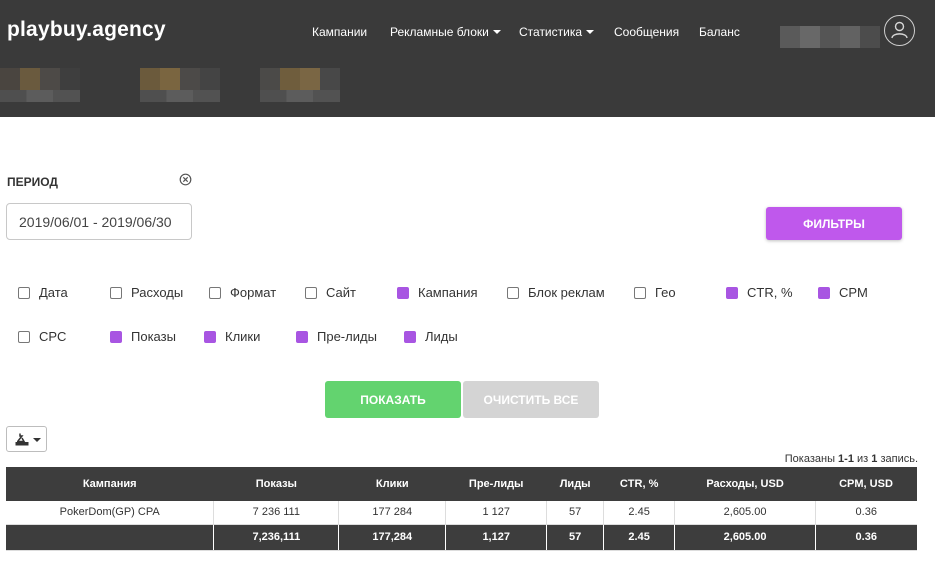 The width and height of the screenshot is (935, 569). Describe the element at coordinates (110, 484) in the screenshot. I see `column-header: Кампания` at that location.